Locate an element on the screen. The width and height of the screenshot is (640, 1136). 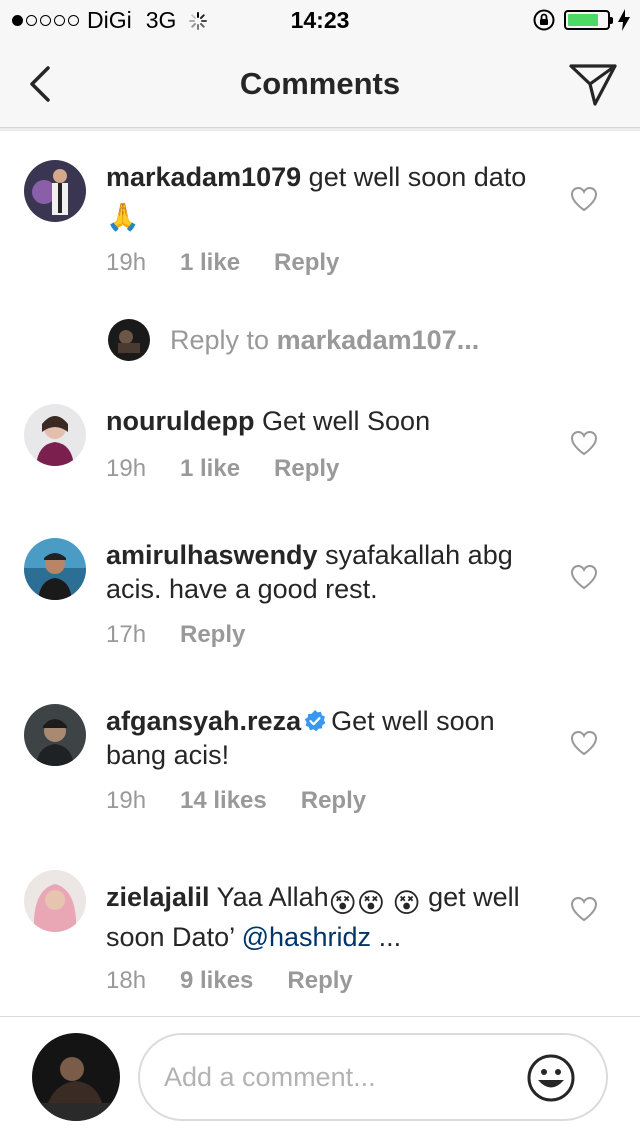
comment-username: zielajalil is located at coordinates (158, 897).